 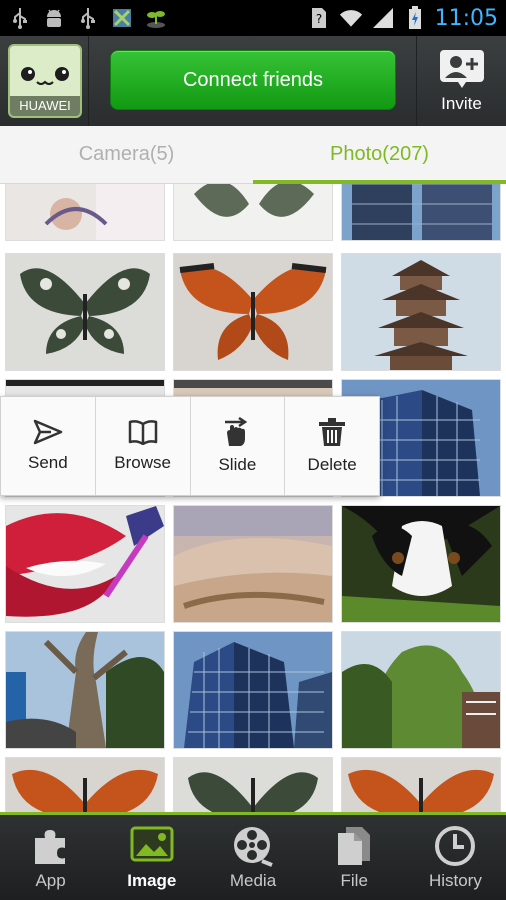 What do you see at coordinates (126, 154) in the screenshot?
I see `tab-camera: Camera(5)` at bounding box center [126, 154].